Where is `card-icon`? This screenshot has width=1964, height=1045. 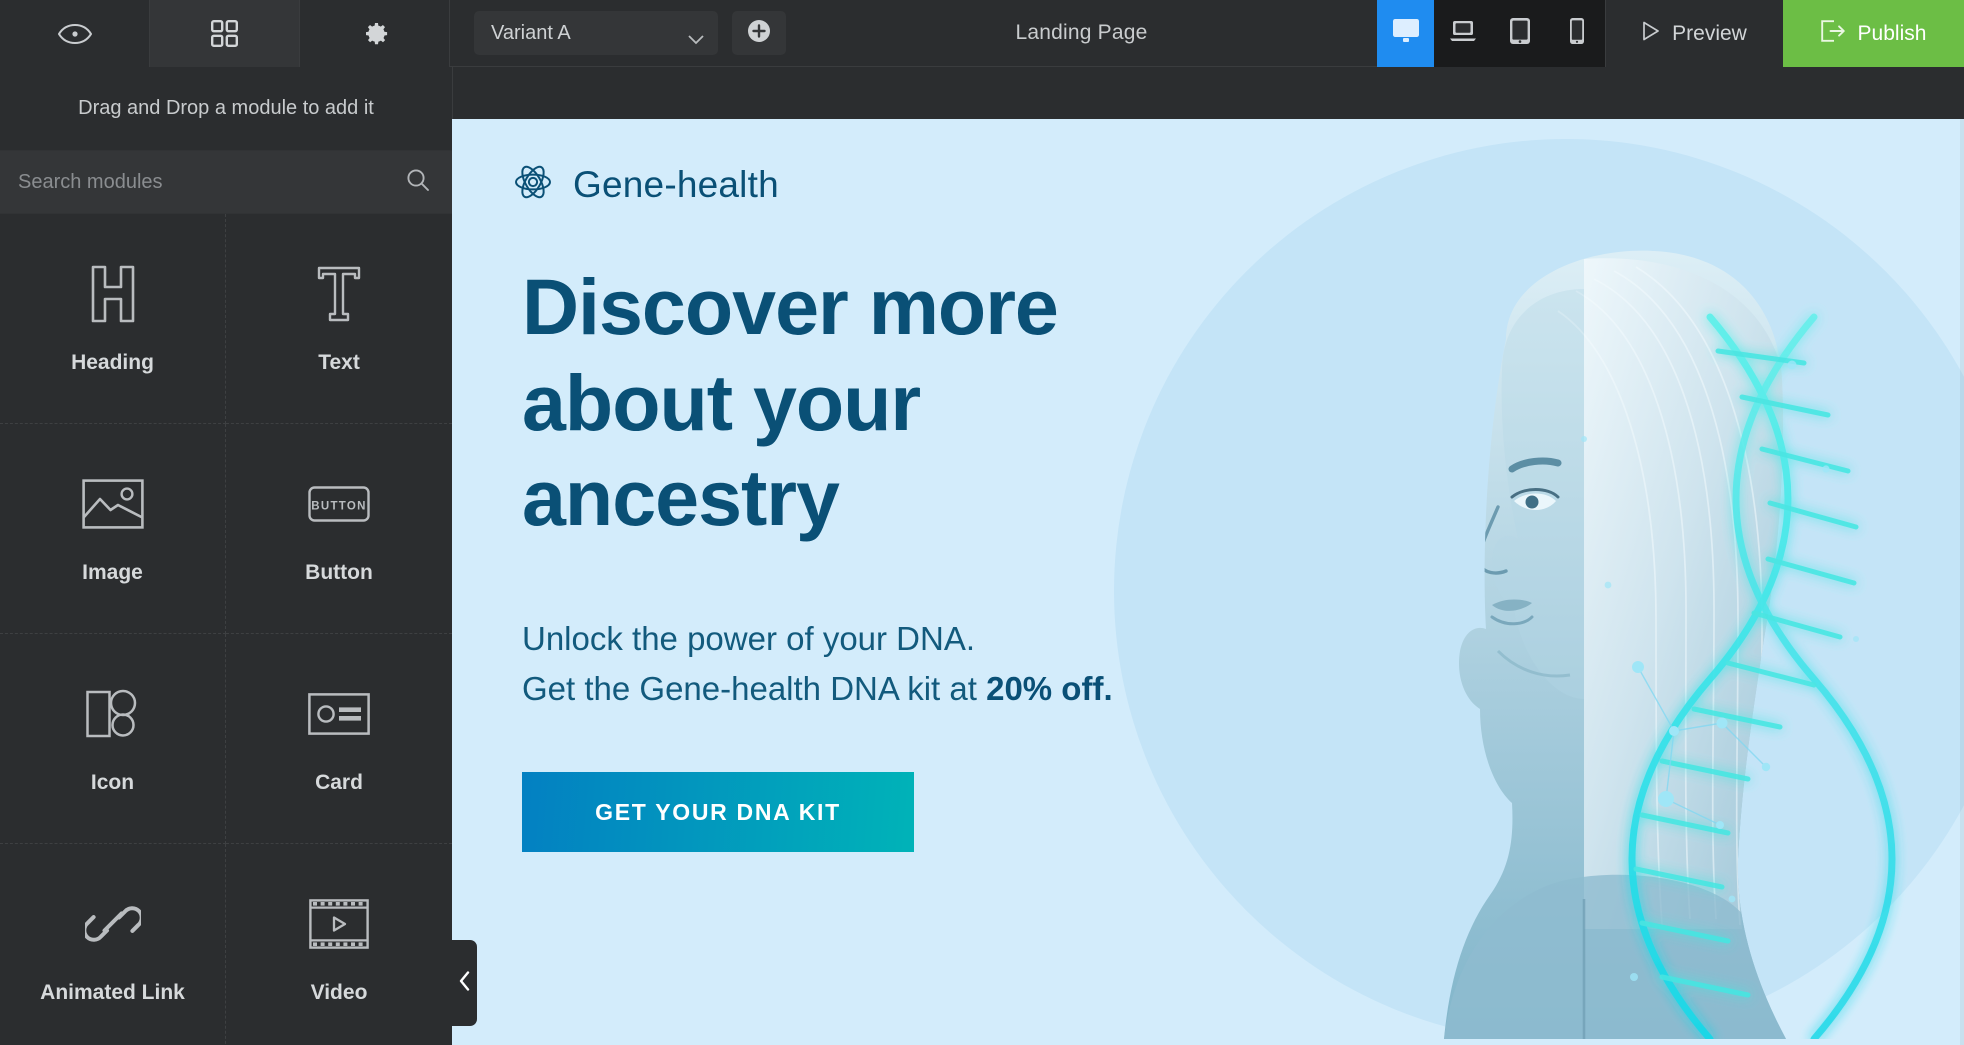
card-icon is located at coordinates (339, 714).